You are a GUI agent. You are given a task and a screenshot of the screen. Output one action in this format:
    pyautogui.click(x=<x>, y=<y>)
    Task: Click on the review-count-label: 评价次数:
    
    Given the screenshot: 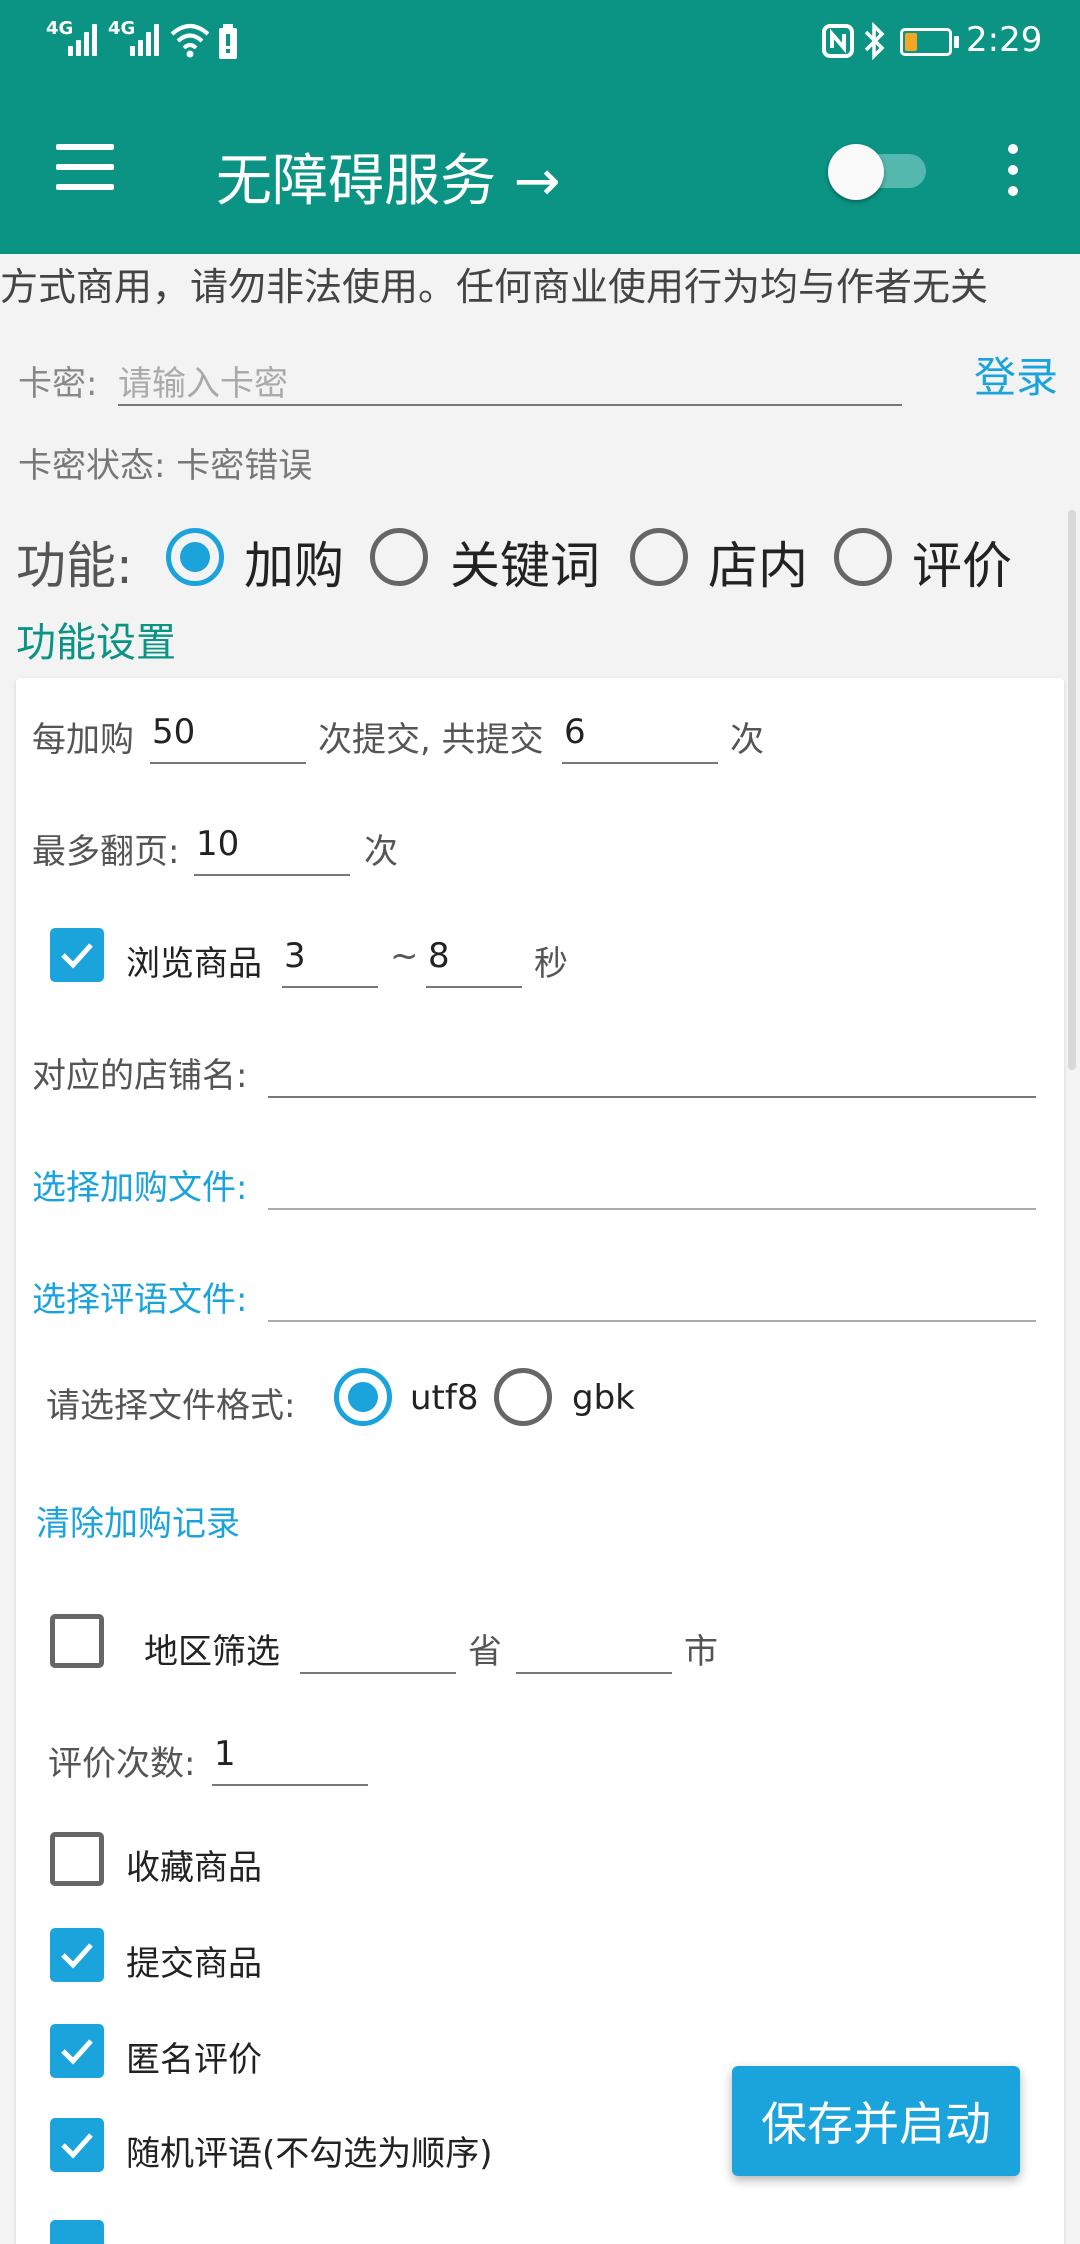 What is the action you would take?
    pyautogui.click(x=122, y=1764)
    